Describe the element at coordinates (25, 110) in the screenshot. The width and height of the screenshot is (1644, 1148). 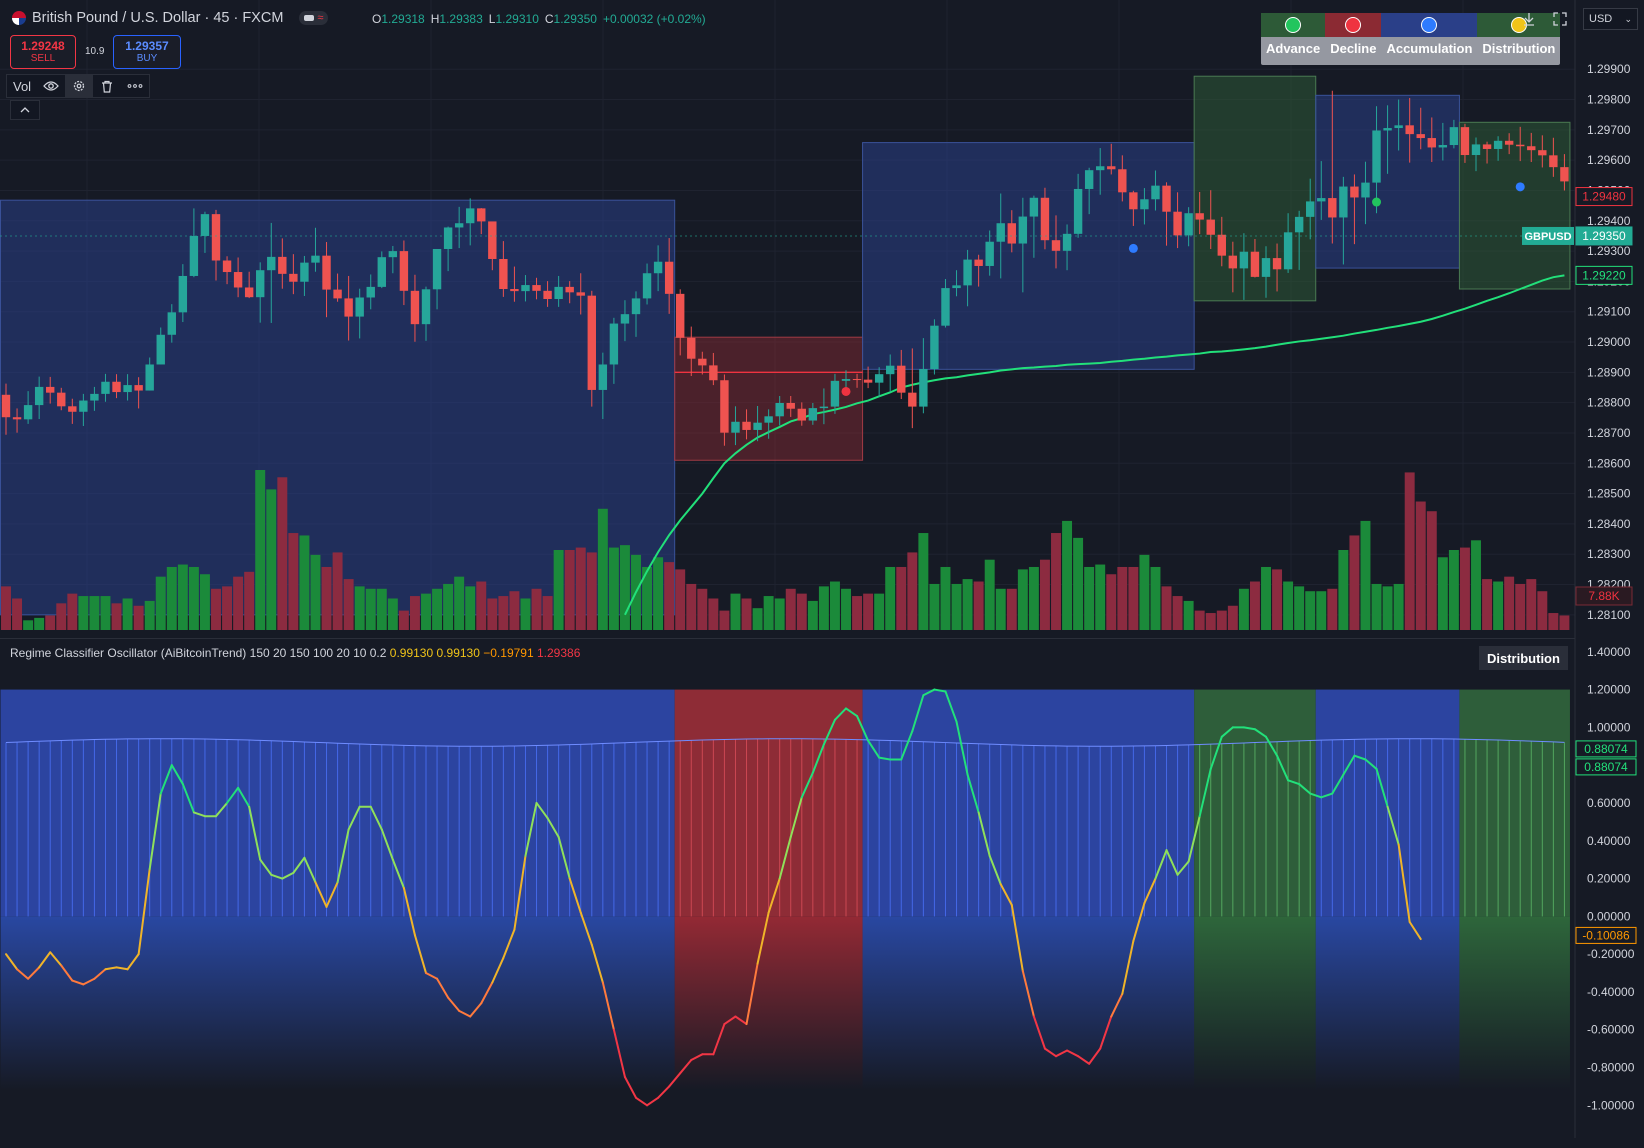
I see `chevron-up-icon` at that location.